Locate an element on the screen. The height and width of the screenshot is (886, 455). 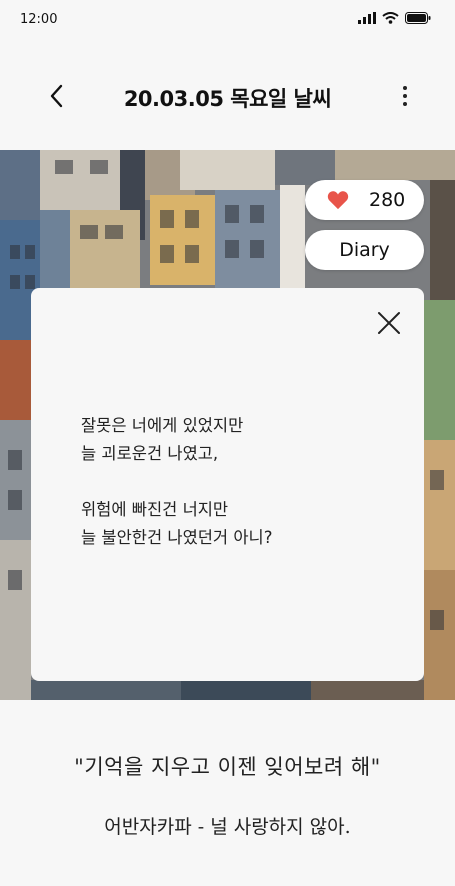
like-button: 280 is located at coordinates (364, 200).